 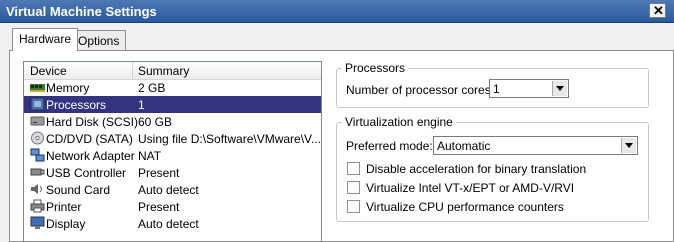 I want to click on printer-icon, so click(x=37, y=206).